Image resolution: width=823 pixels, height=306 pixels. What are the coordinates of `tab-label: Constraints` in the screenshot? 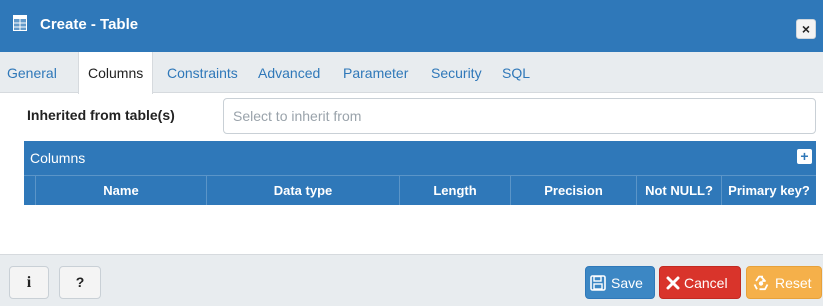 It's located at (202, 73).